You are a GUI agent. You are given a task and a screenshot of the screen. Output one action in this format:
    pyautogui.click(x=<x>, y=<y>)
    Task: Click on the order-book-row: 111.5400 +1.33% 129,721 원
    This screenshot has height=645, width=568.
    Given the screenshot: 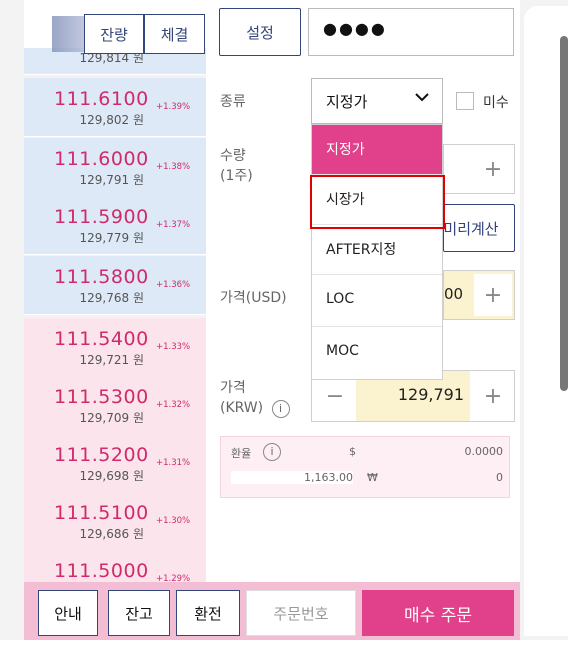 What is the action you would take?
    pyautogui.click(x=115, y=347)
    